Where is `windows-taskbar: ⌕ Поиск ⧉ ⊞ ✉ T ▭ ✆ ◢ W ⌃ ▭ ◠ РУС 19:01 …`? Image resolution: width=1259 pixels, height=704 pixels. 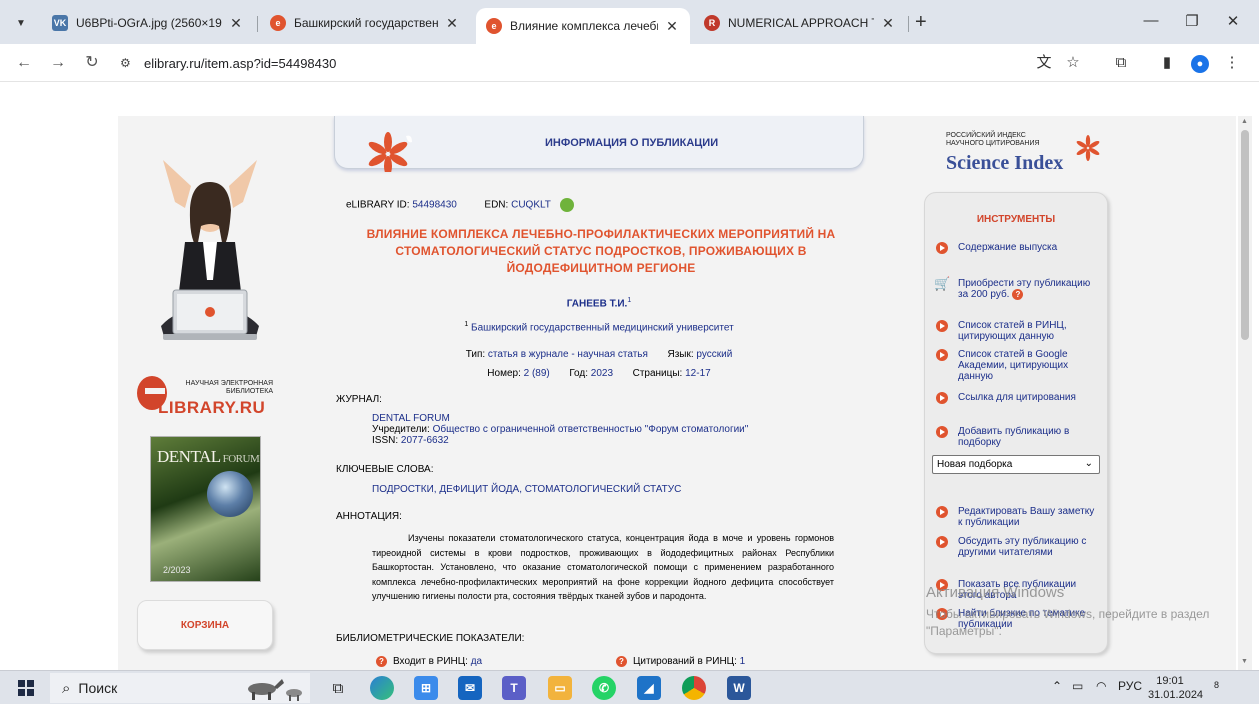 windows-taskbar: ⌕ Поиск ⧉ ⊞ ✉ T ▭ ✆ ◢ W ⌃ ▭ ◠ РУС 19:01 … is located at coordinates (629, 687).